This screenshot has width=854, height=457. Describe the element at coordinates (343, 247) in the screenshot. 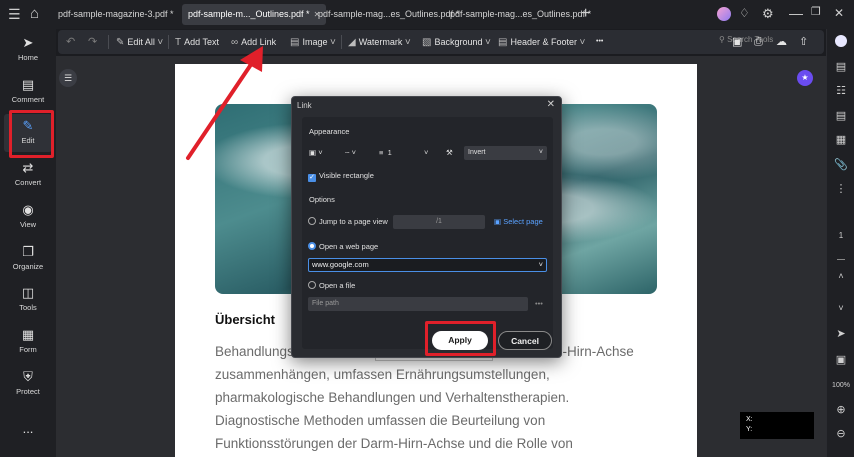

I see `open-web-page-radio: Open a web page` at that location.